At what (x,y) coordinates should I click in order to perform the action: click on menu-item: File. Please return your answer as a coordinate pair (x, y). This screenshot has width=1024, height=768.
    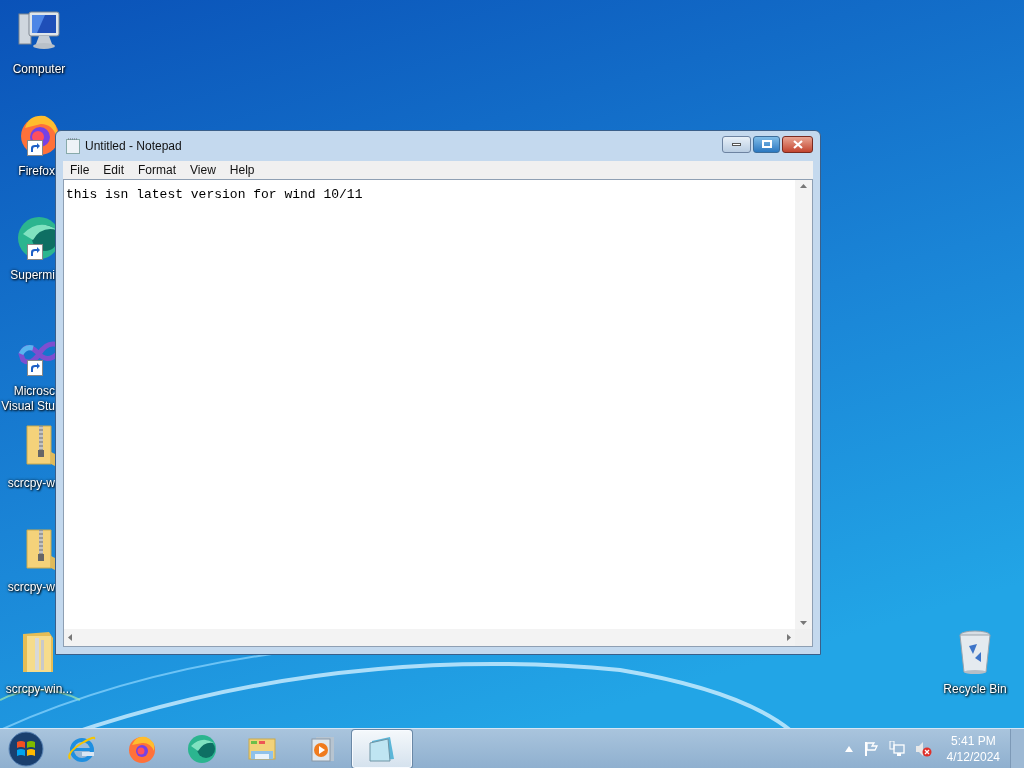
    Looking at the image, I should click on (80, 170).